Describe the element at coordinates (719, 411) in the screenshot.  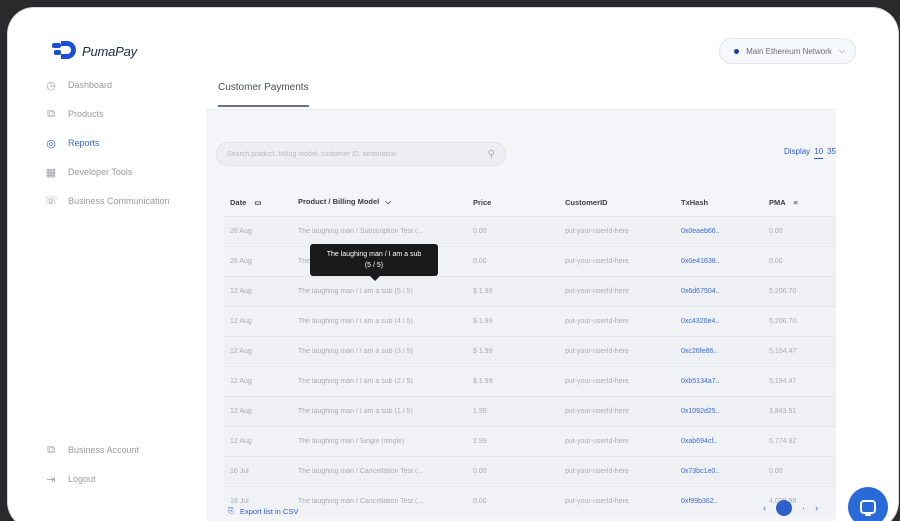
I see `cell-txhash: 0x1092d25..` at that location.